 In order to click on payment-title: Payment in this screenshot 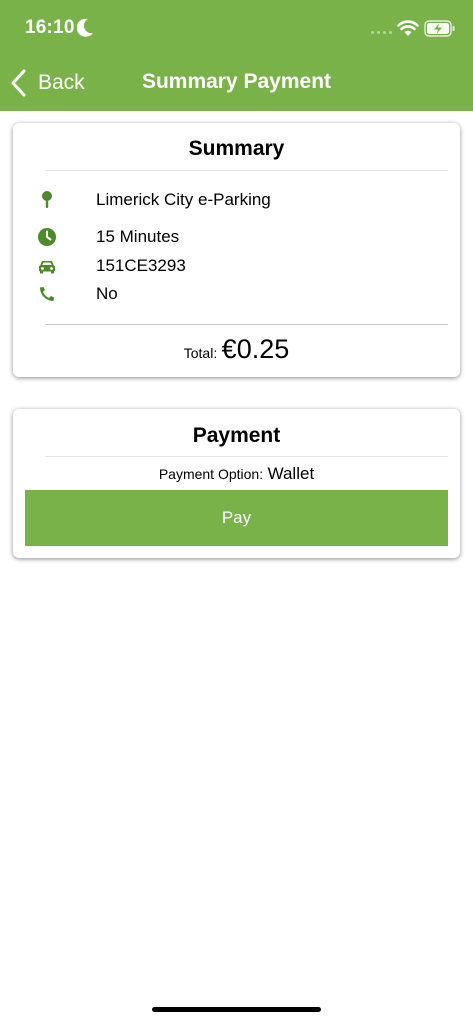, I will do `click(236, 435)`.